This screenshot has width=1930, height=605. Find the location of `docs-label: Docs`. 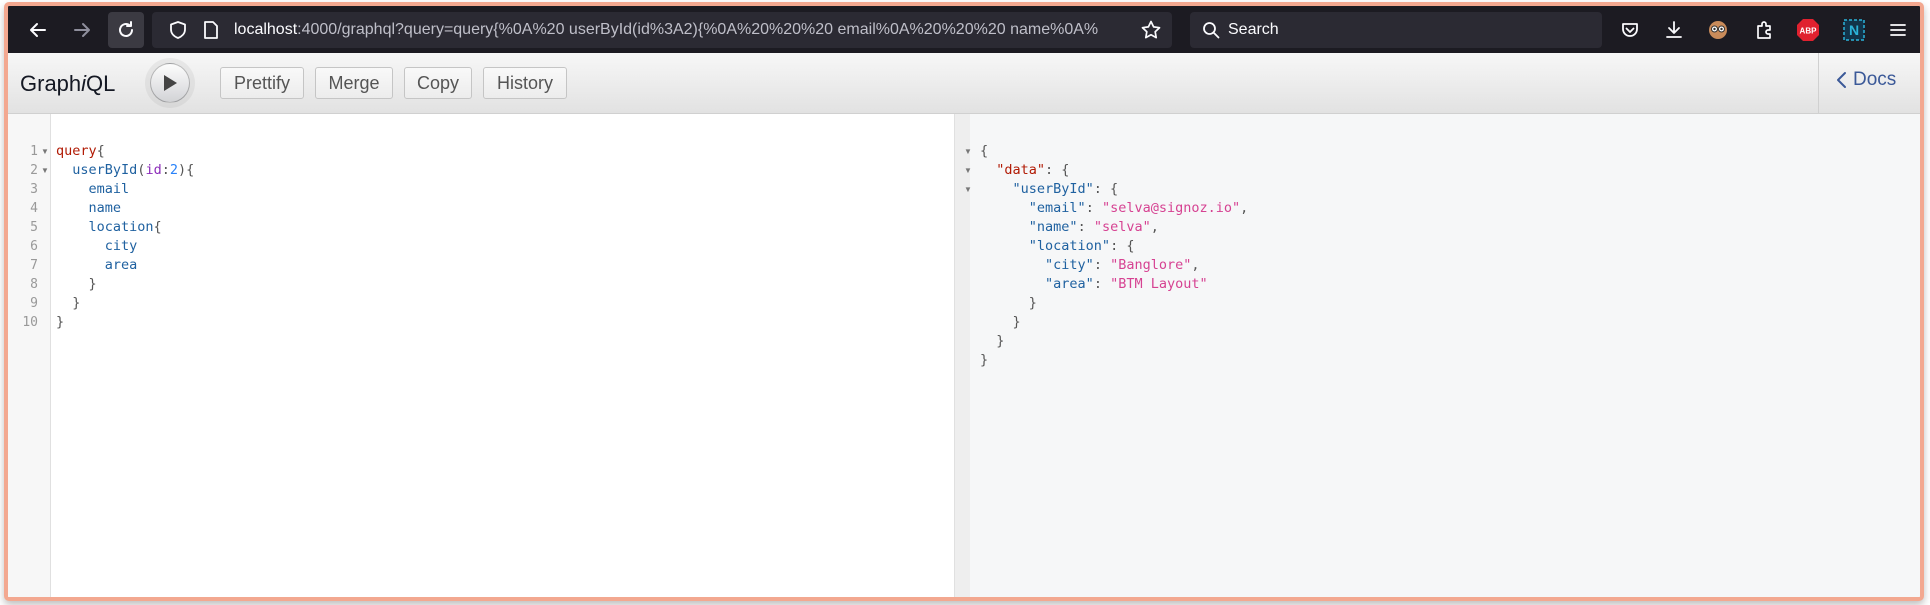

docs-label: Docs is located at coordinates (1875, 79).